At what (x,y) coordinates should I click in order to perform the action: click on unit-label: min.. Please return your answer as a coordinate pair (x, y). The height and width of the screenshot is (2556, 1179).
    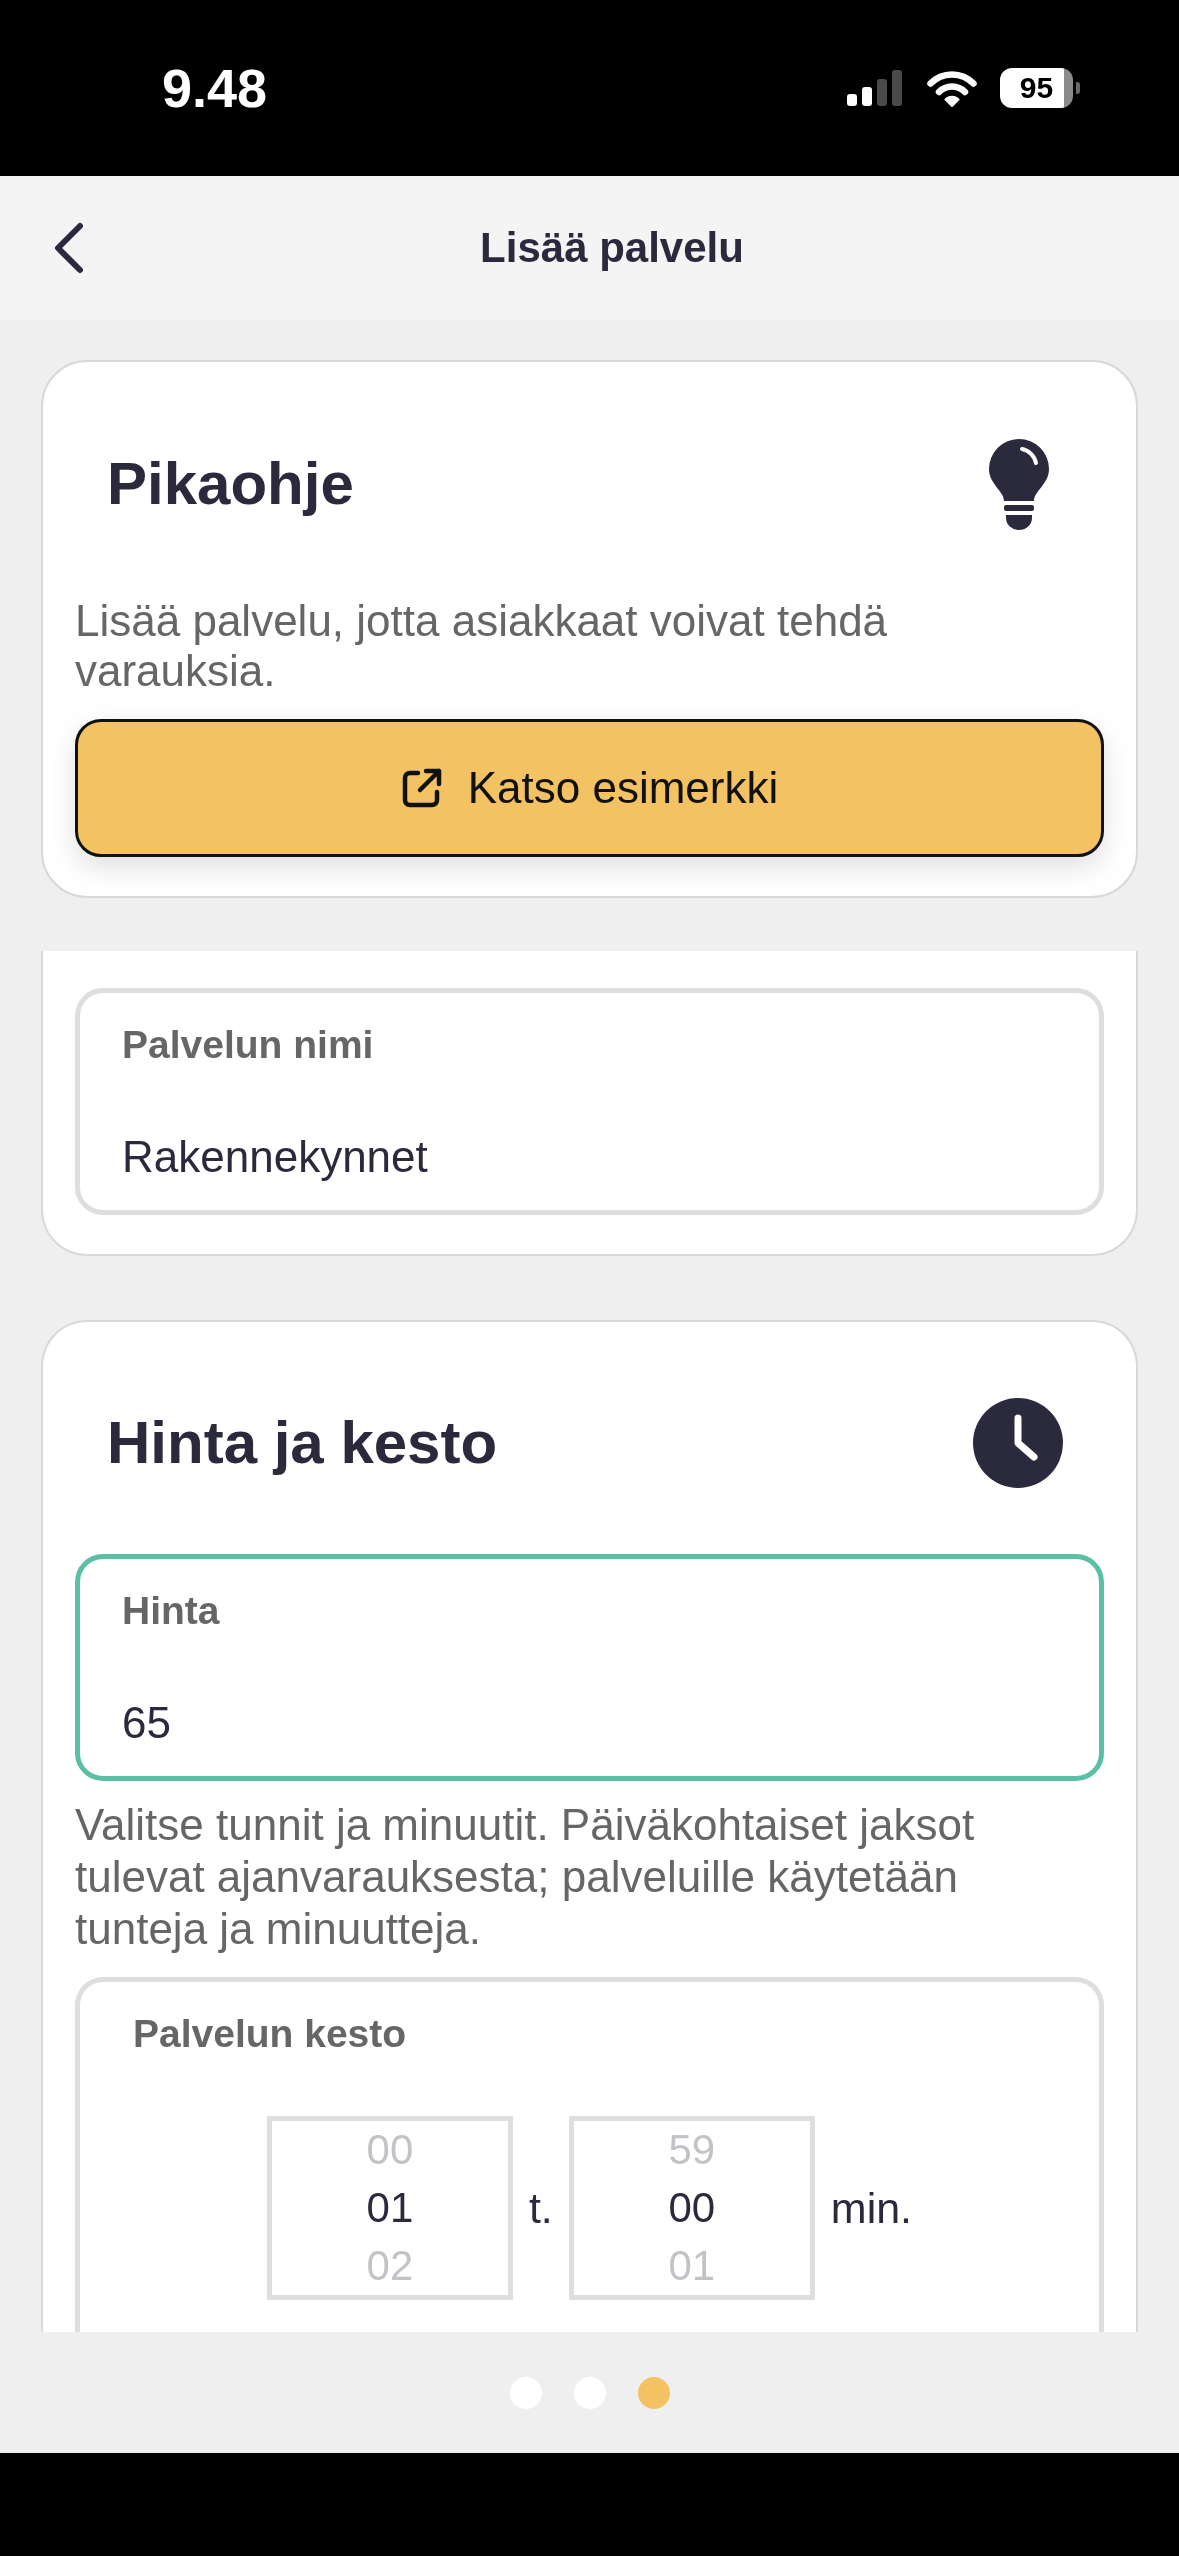
    Looking at the image, I should click on (871, 2208).